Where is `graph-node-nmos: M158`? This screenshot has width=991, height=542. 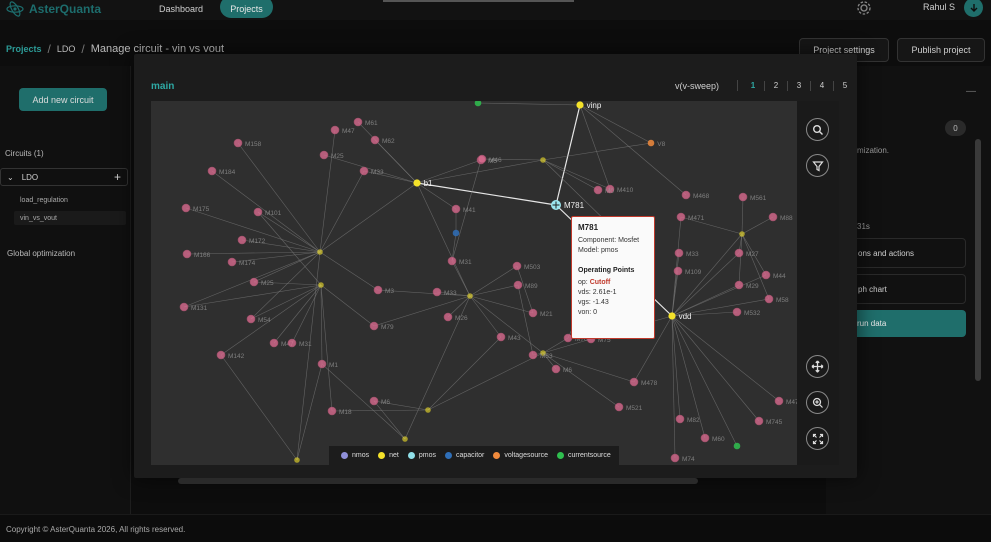 graph-node-nmos: M158 is located at coordinates (247, 143).